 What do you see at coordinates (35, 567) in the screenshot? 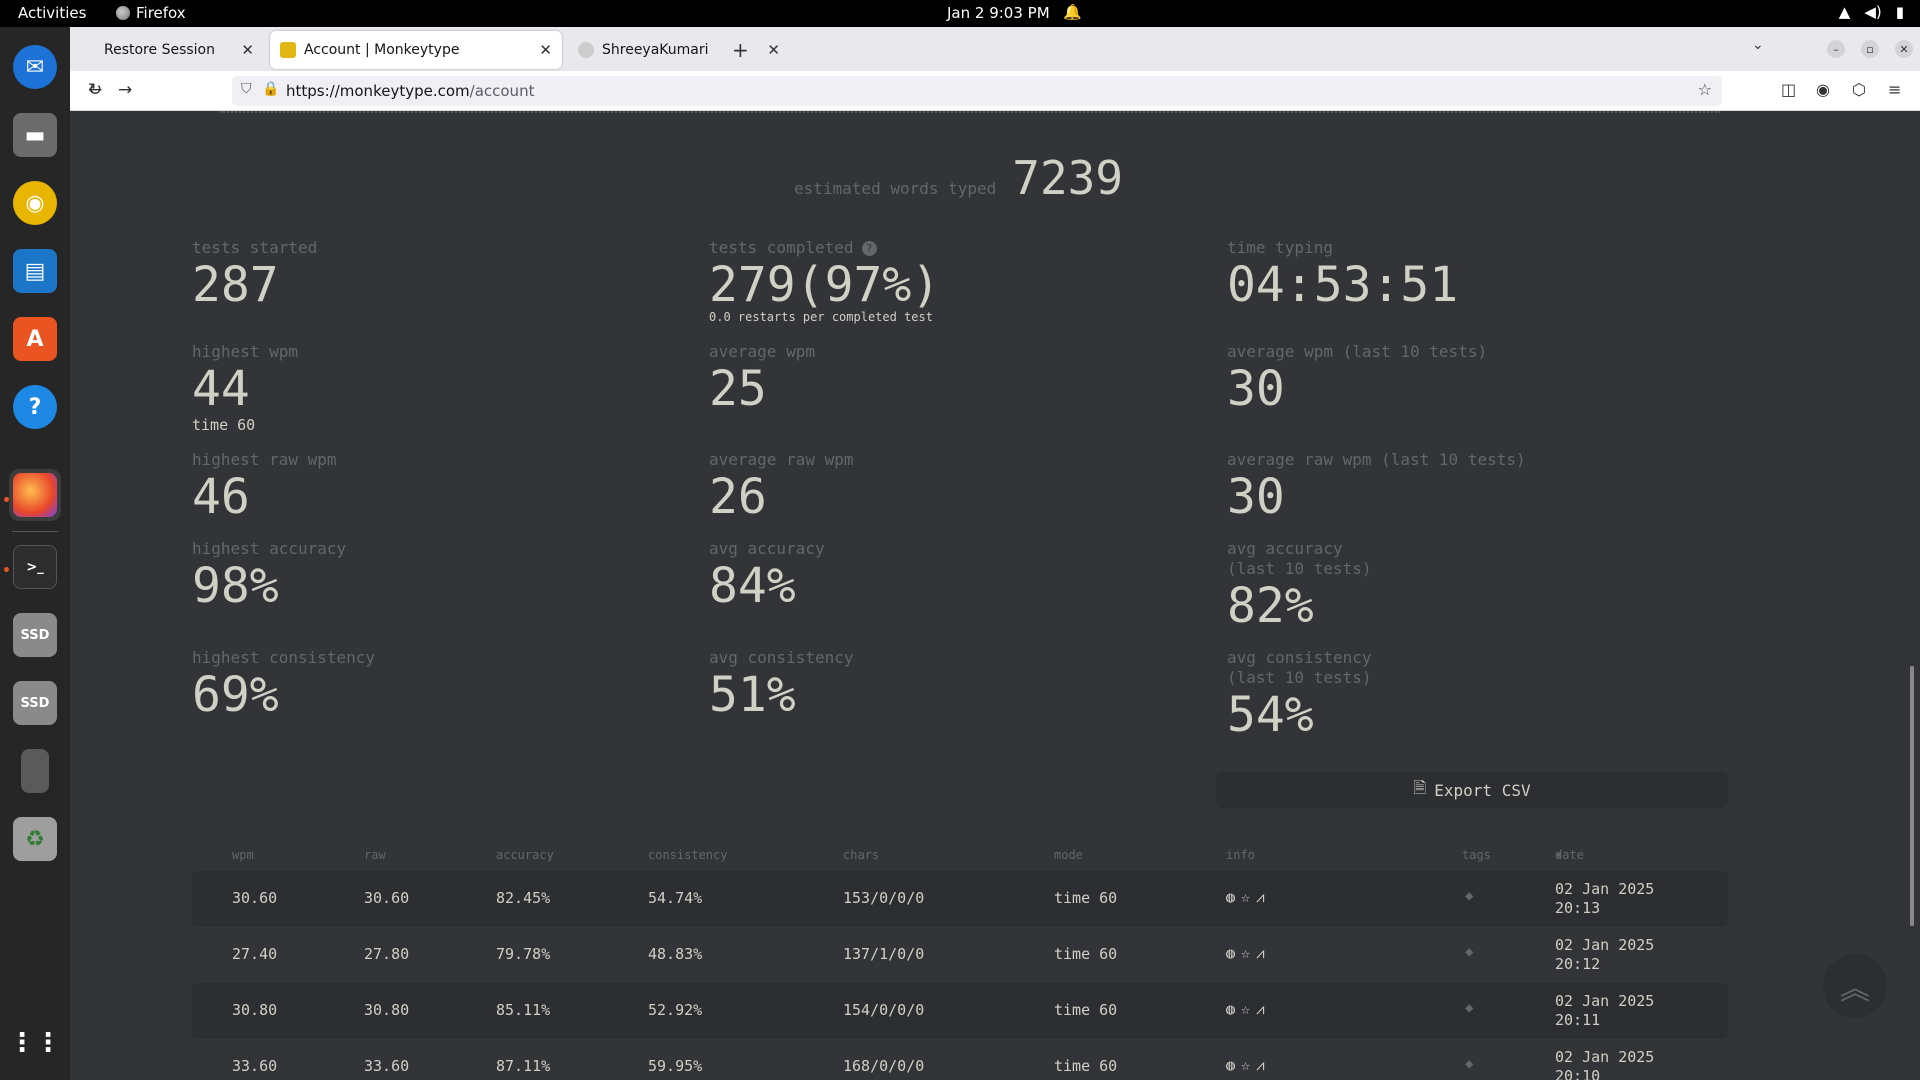
I see `dock-terminal: >_` at bounding box center [35, 567].